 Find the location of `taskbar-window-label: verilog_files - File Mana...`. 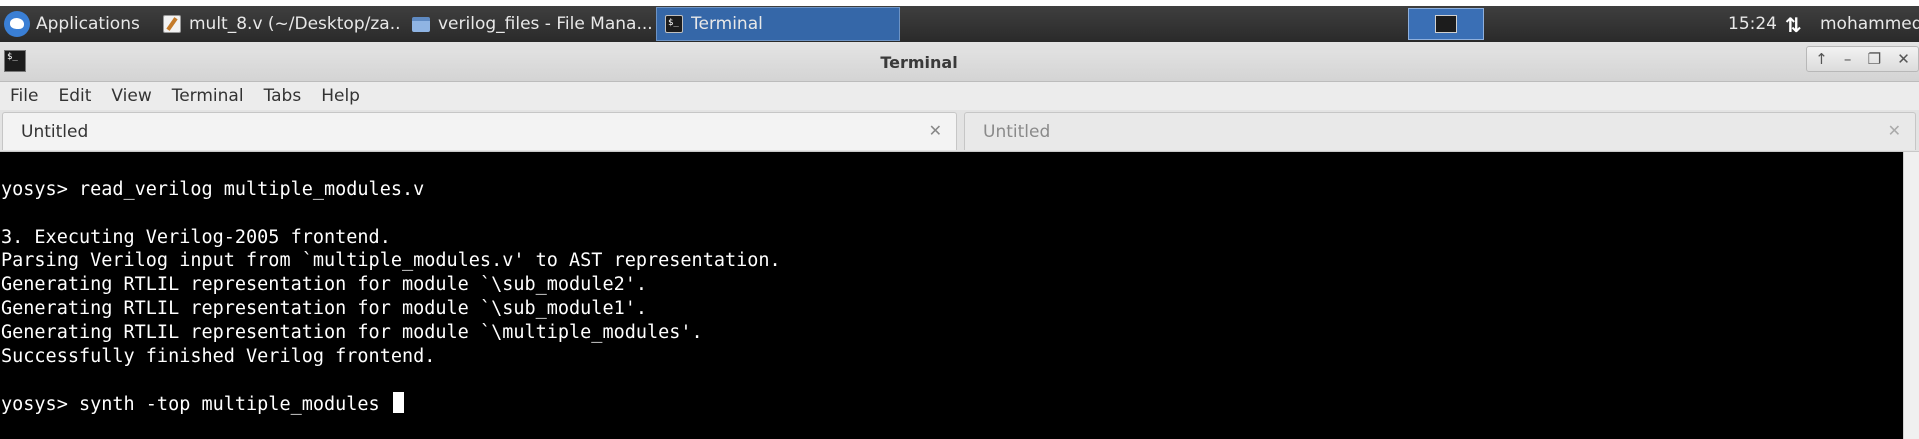

taskbar-window-label: verilog_files - File Mana... is located at coordinates (545, 24).